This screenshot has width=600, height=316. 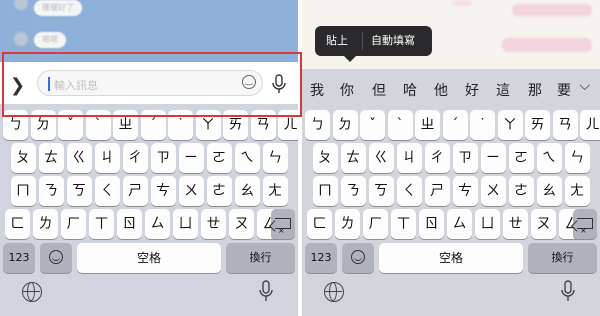 I want to click on key-0-9: ㄢ, so click(x=565, y=125).